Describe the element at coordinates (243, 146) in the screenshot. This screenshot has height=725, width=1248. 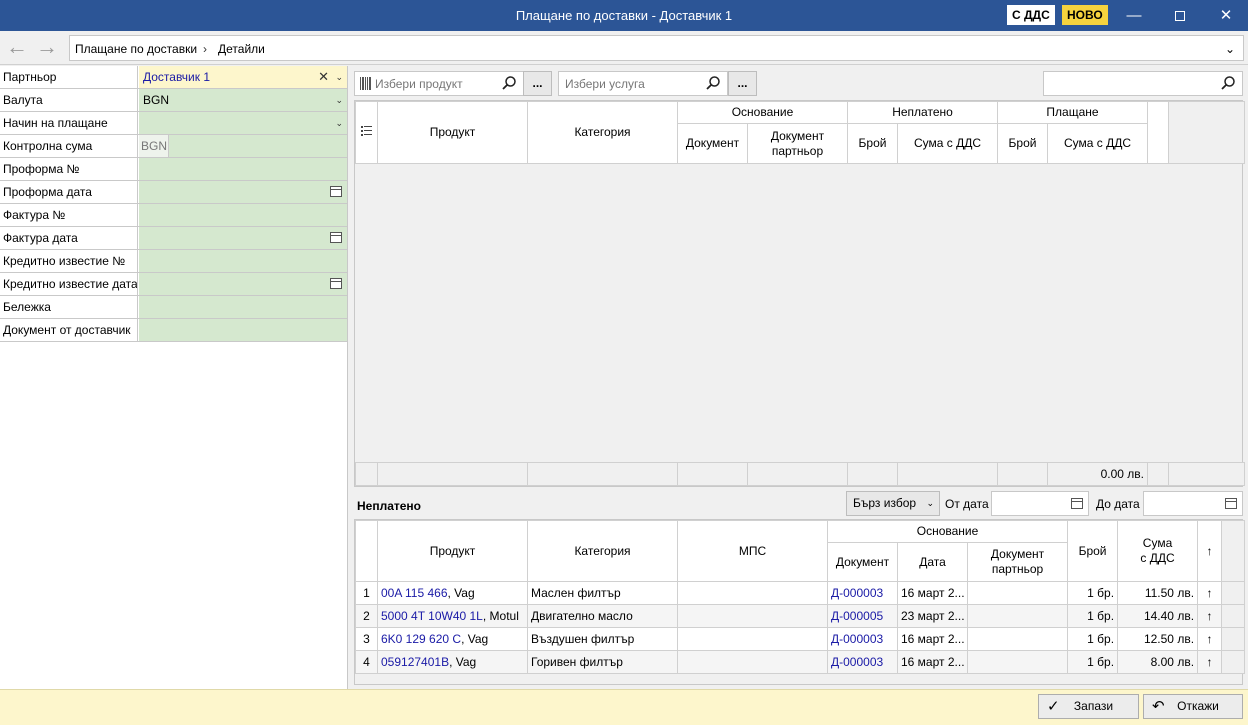
I see `form-field: BGN` at that location.